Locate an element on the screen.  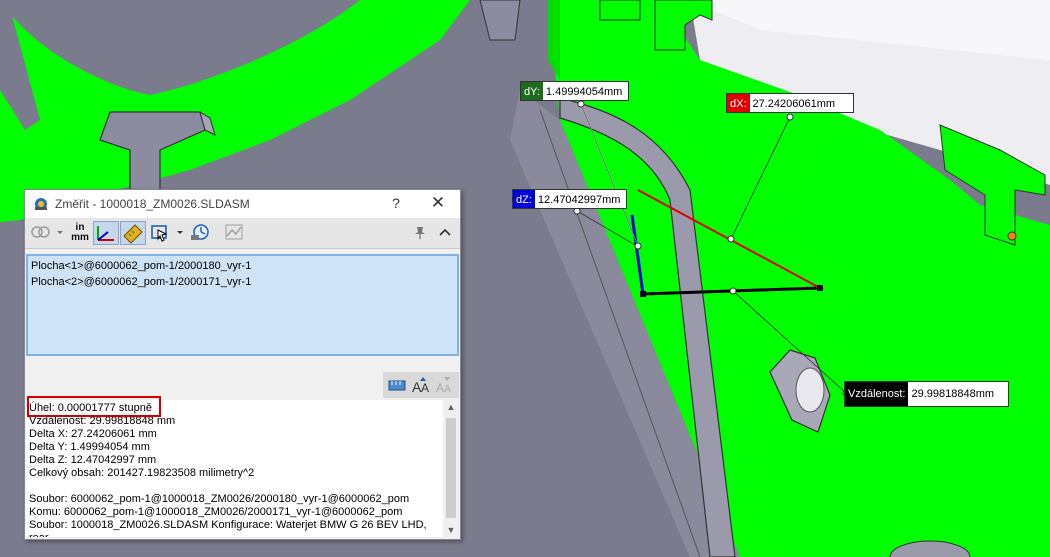
scroll-up-icon: ▲ is located at coordinates (451, 407).